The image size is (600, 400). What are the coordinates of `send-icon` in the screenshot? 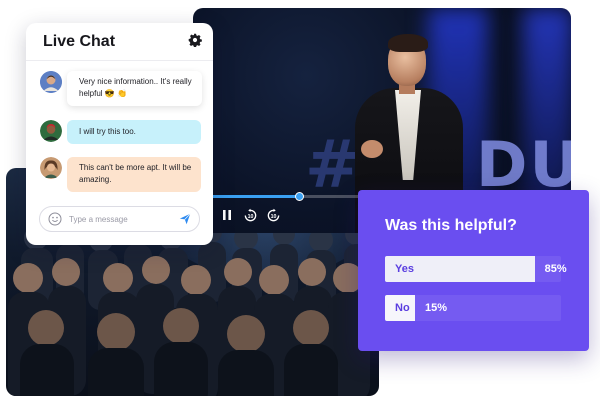 It's located at (185, 219).